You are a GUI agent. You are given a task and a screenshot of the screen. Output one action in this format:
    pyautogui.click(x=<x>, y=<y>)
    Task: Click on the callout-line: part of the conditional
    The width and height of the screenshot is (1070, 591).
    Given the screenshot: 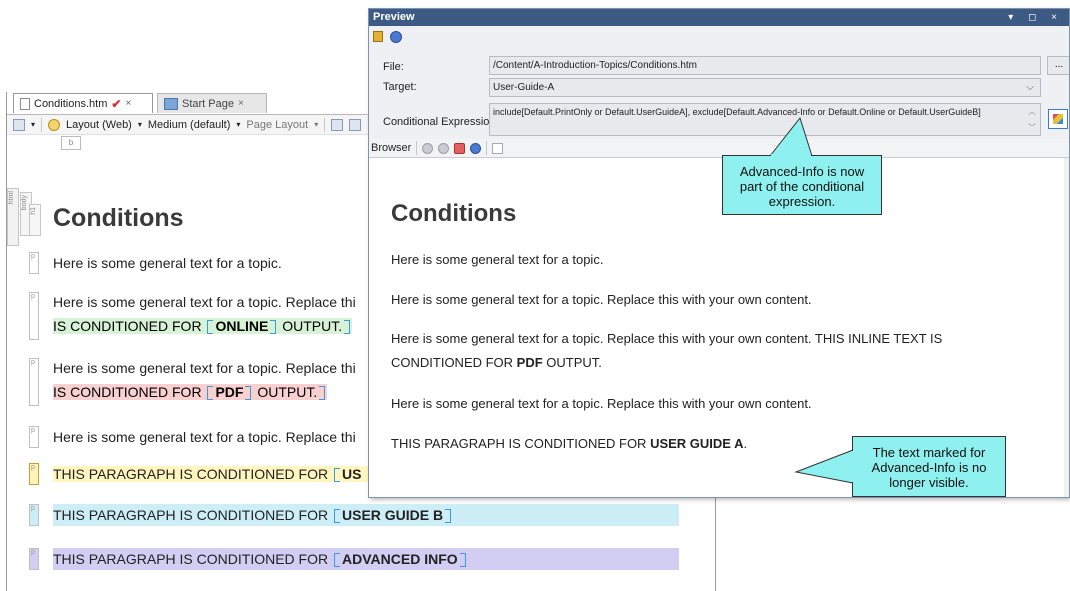 What is the action you would take?
    pyautogui.click(x=802, y=186)
    